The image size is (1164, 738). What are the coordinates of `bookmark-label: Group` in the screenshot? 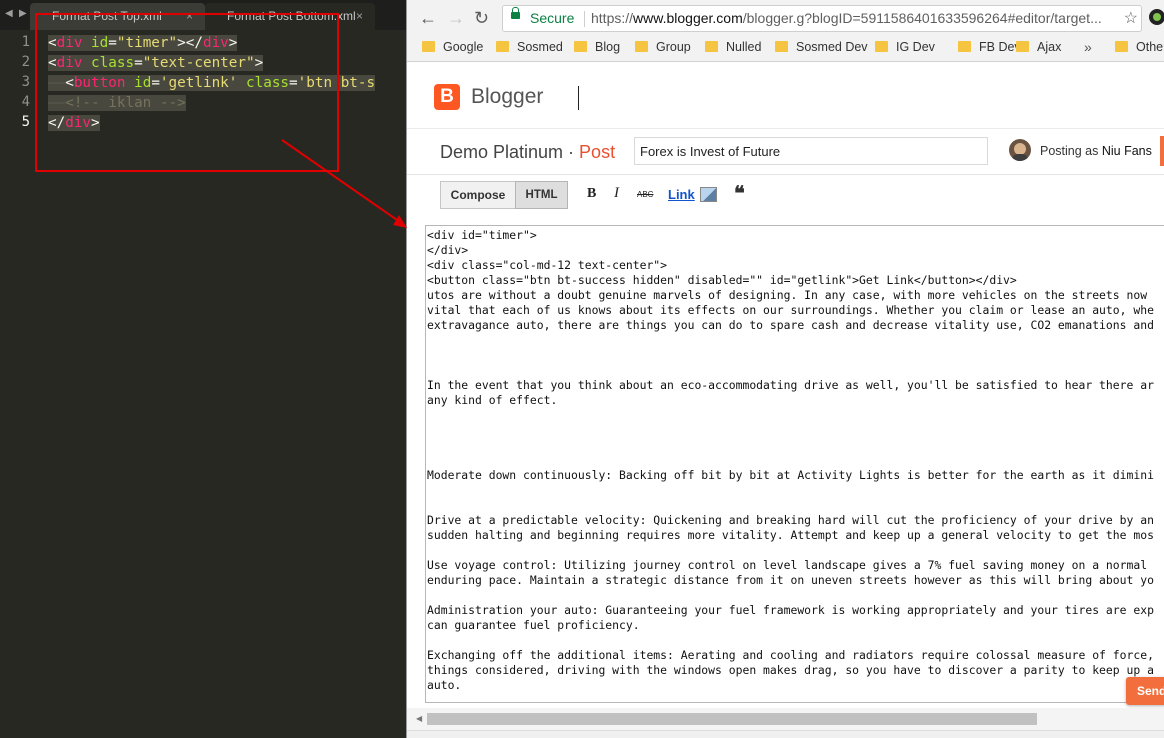 It's located at (673, 47).